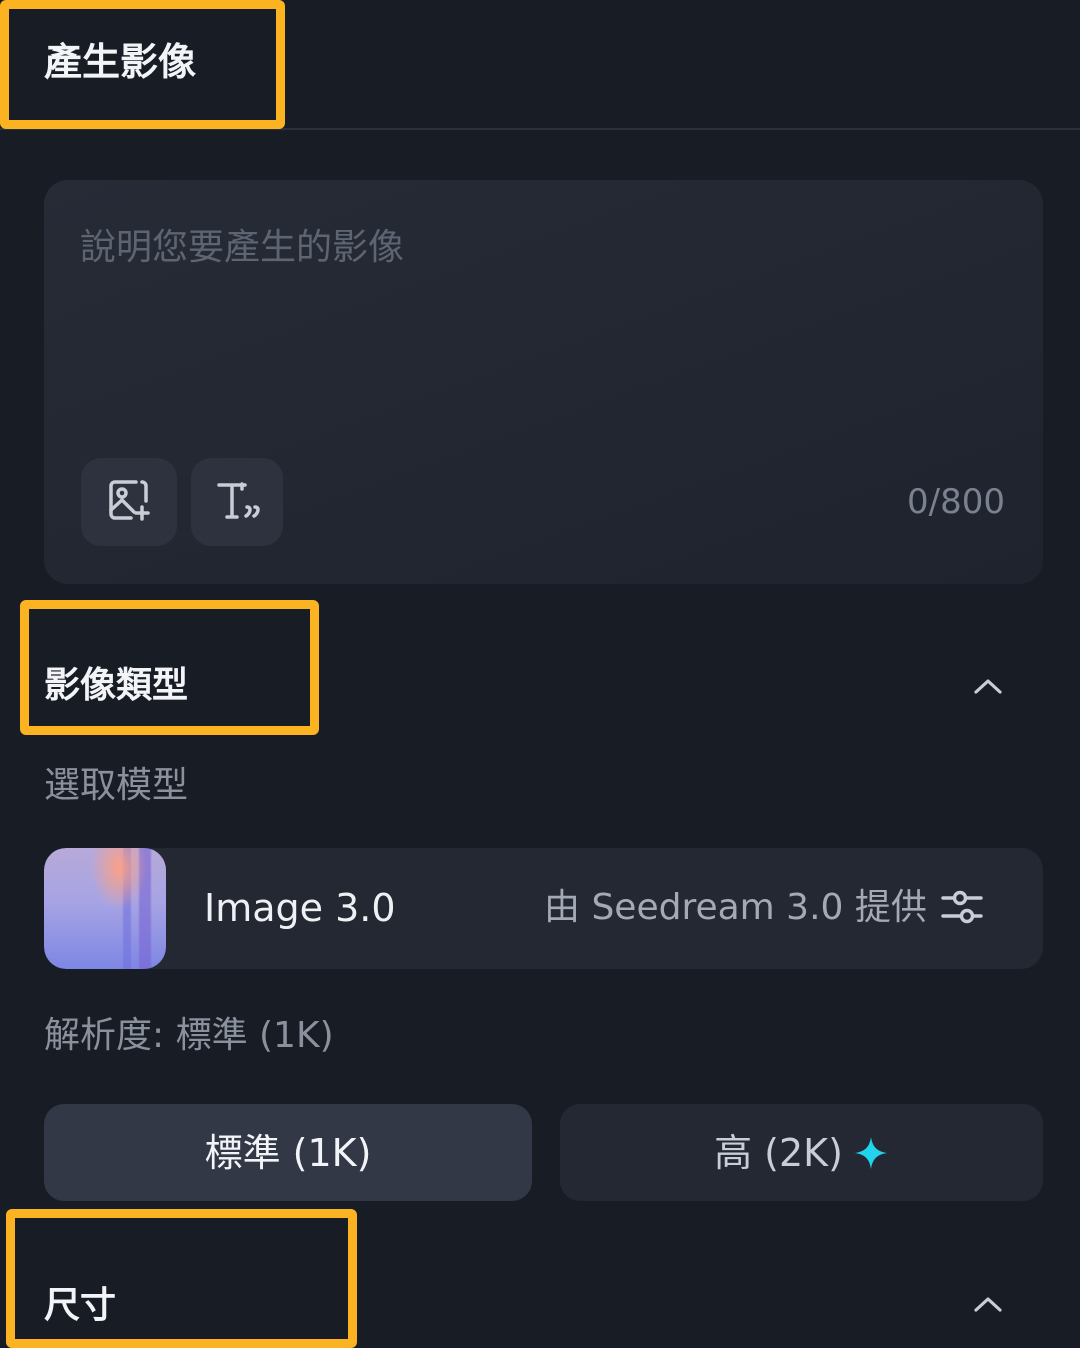  I want to click on model-settings-button, so click(962, 909).